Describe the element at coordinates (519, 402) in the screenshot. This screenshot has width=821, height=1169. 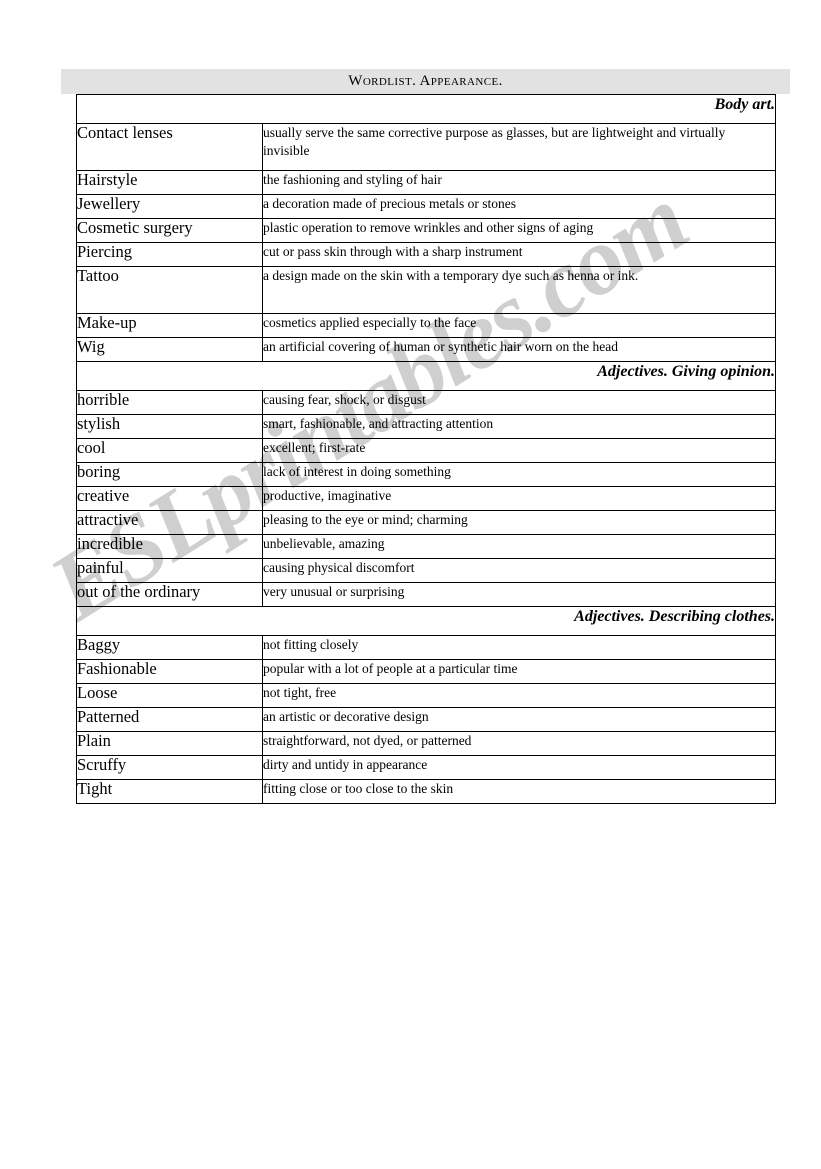
I see `vocabulary-definition: causing fear, shock, or disgust` at that location.